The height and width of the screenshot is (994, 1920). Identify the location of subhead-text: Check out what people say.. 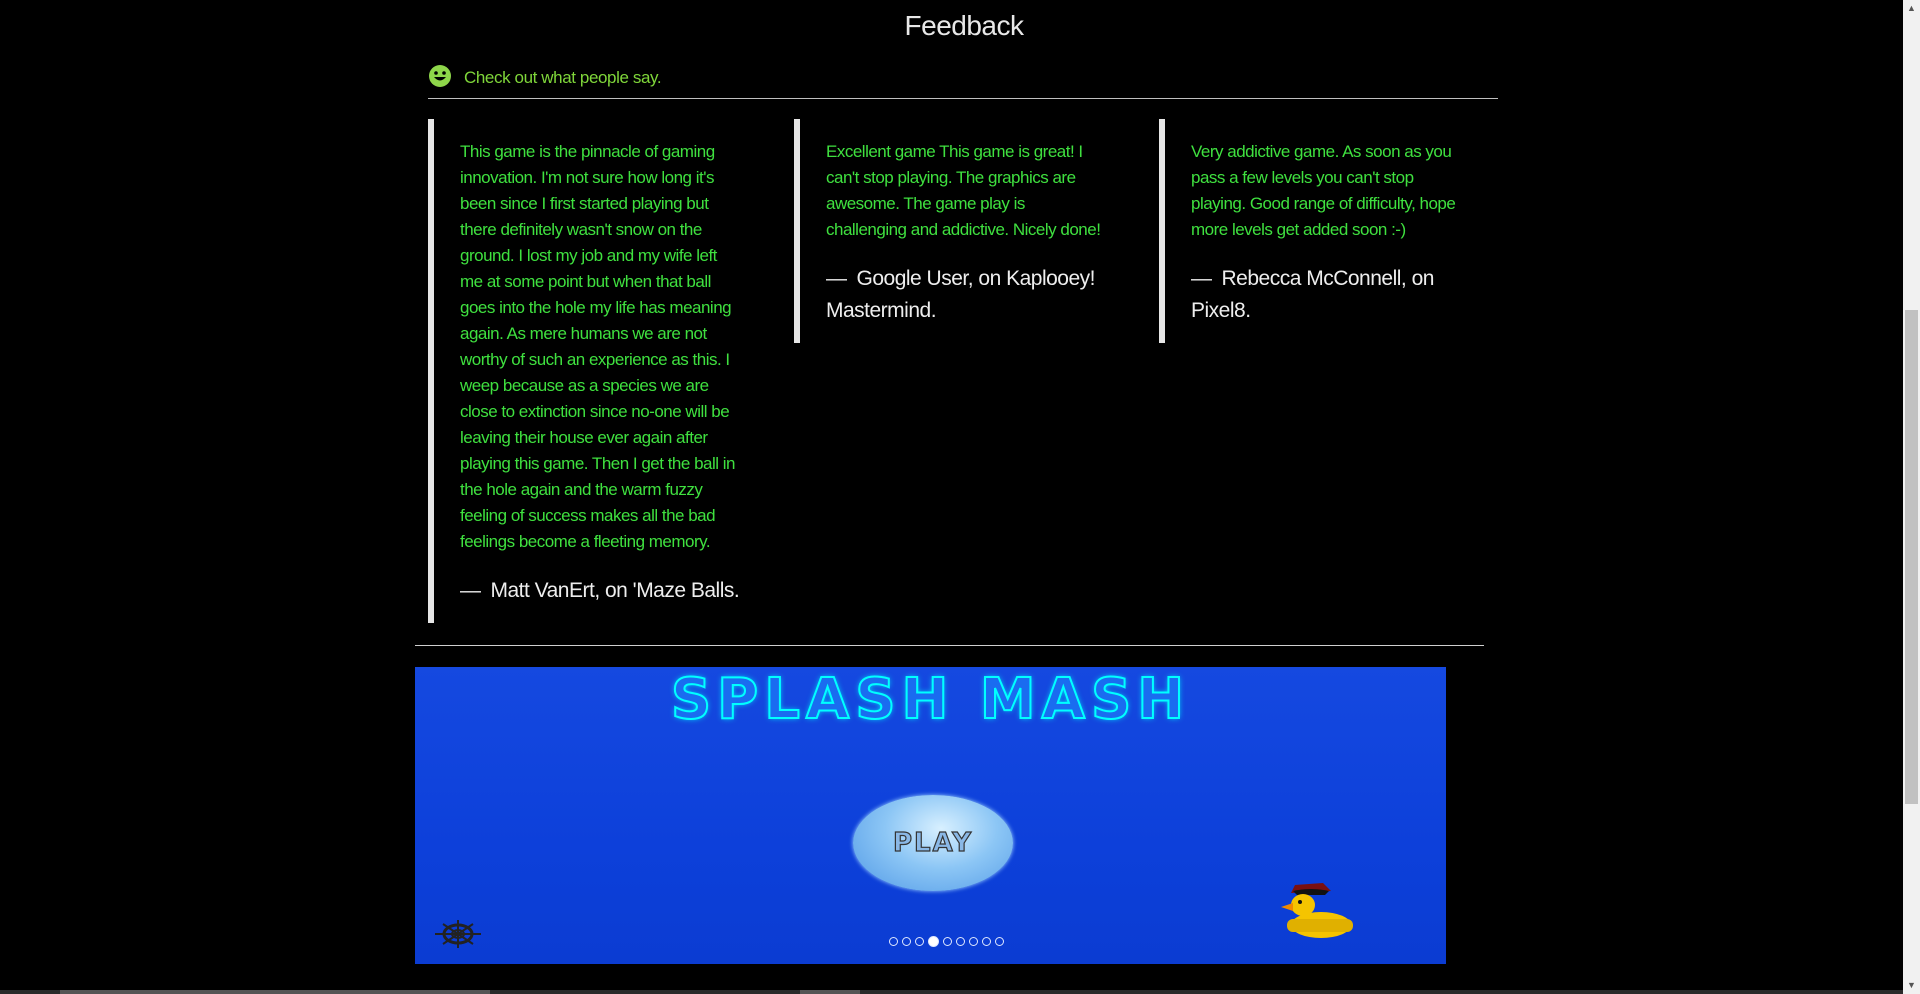
(563, 77).